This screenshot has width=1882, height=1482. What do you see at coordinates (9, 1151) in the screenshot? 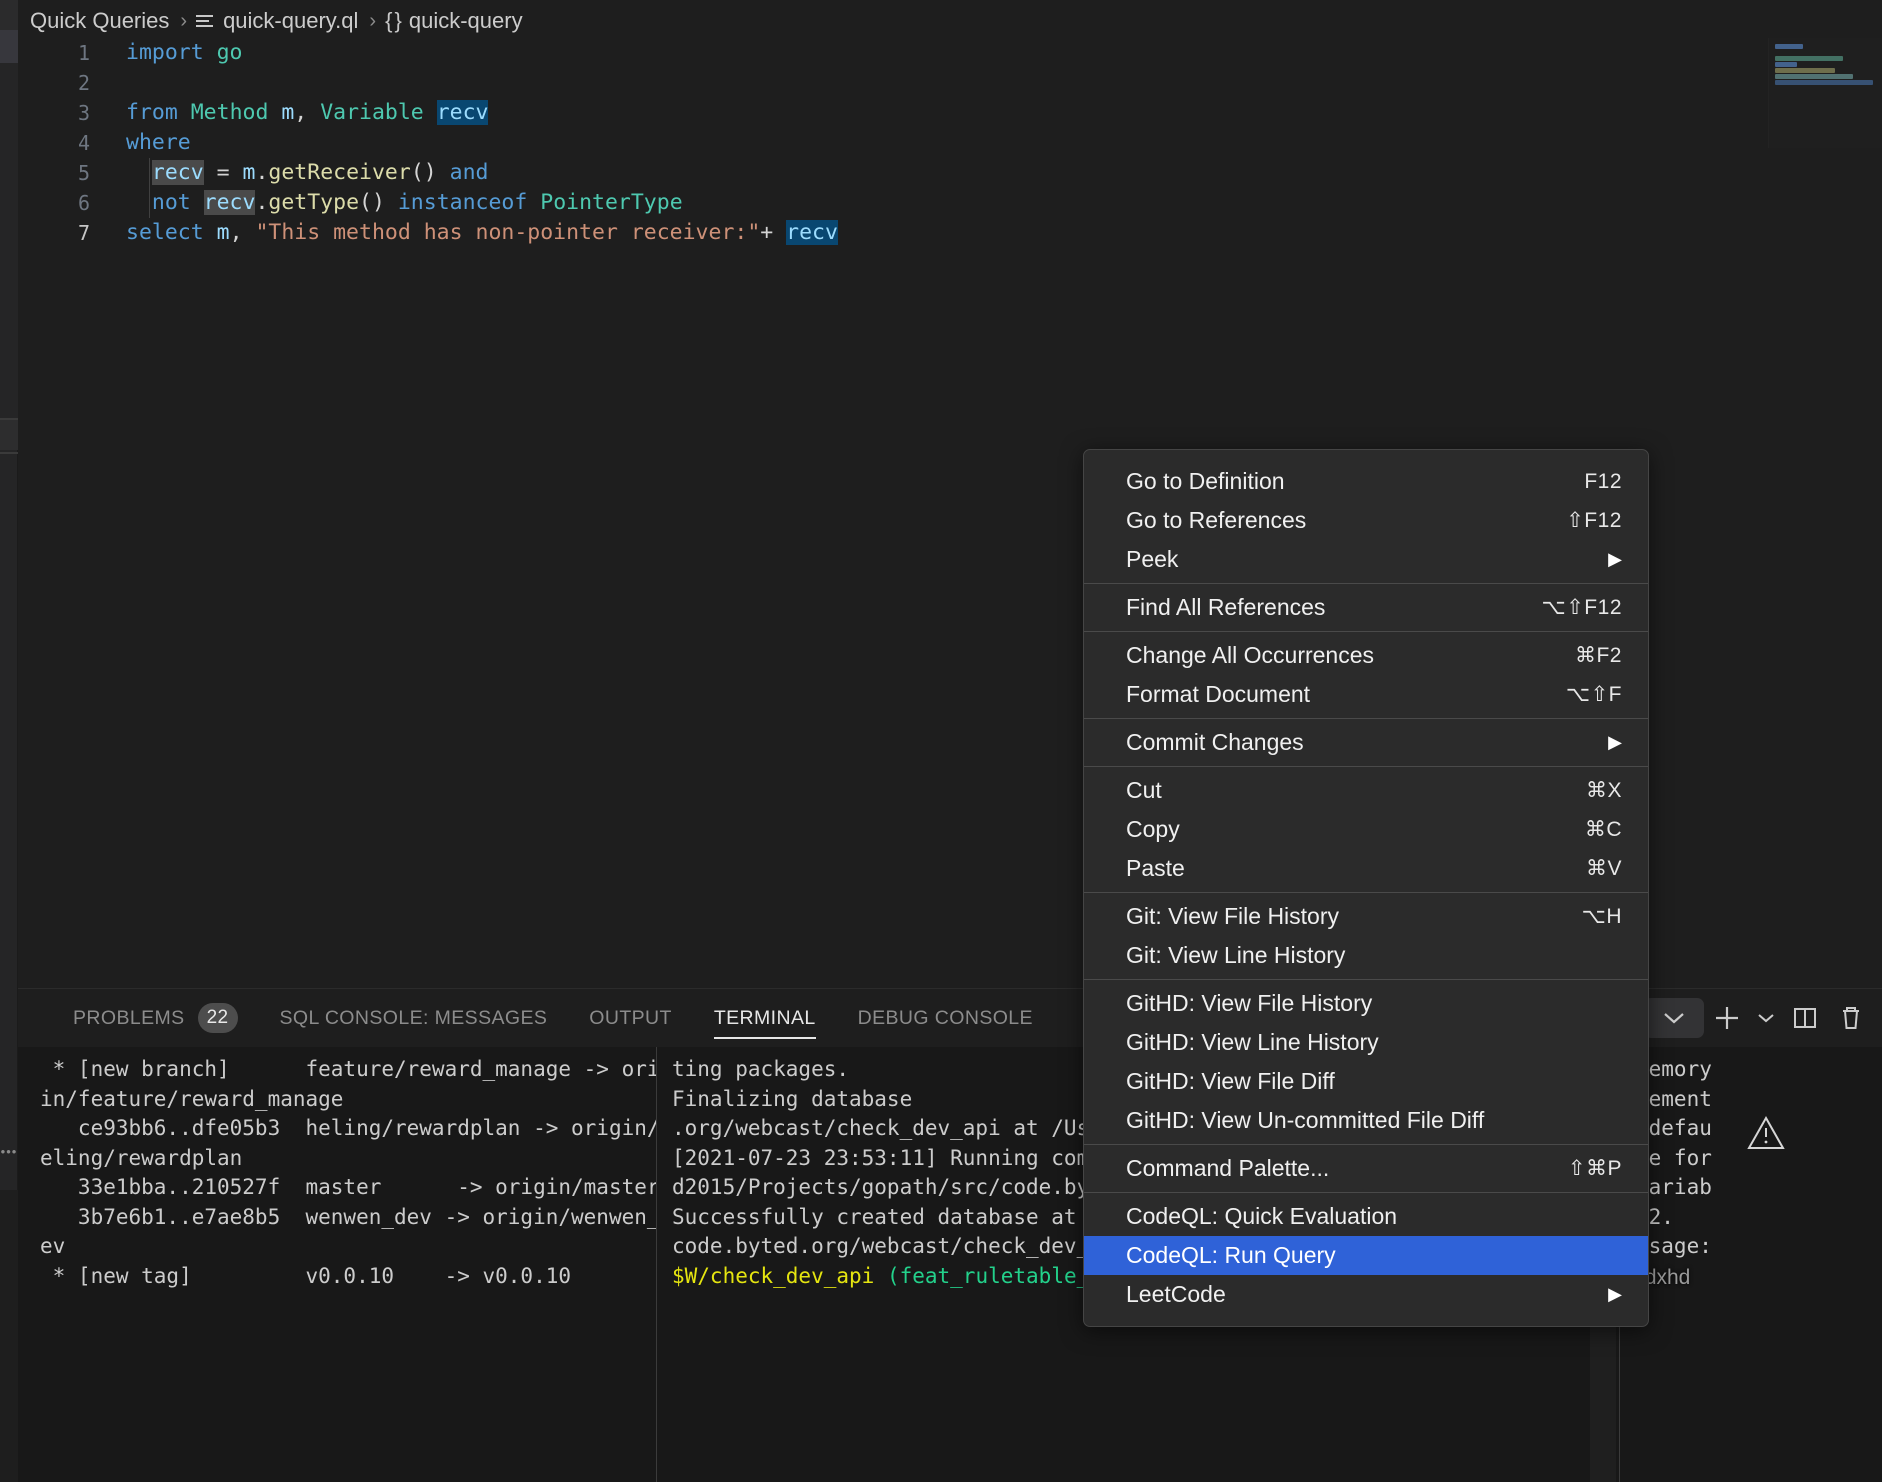
I see `activity-strip-more-icon: •••` at bounding box center [9, 1151].